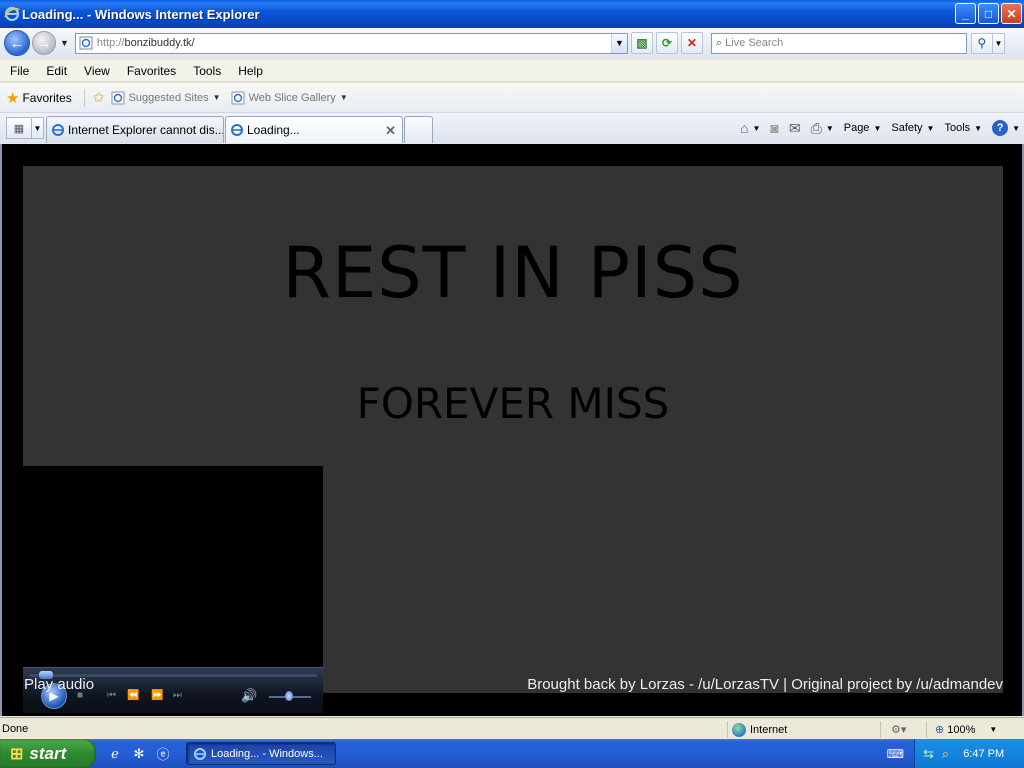  I want to click on media-quicklaunch-icon: ✻, so click(139, 754).